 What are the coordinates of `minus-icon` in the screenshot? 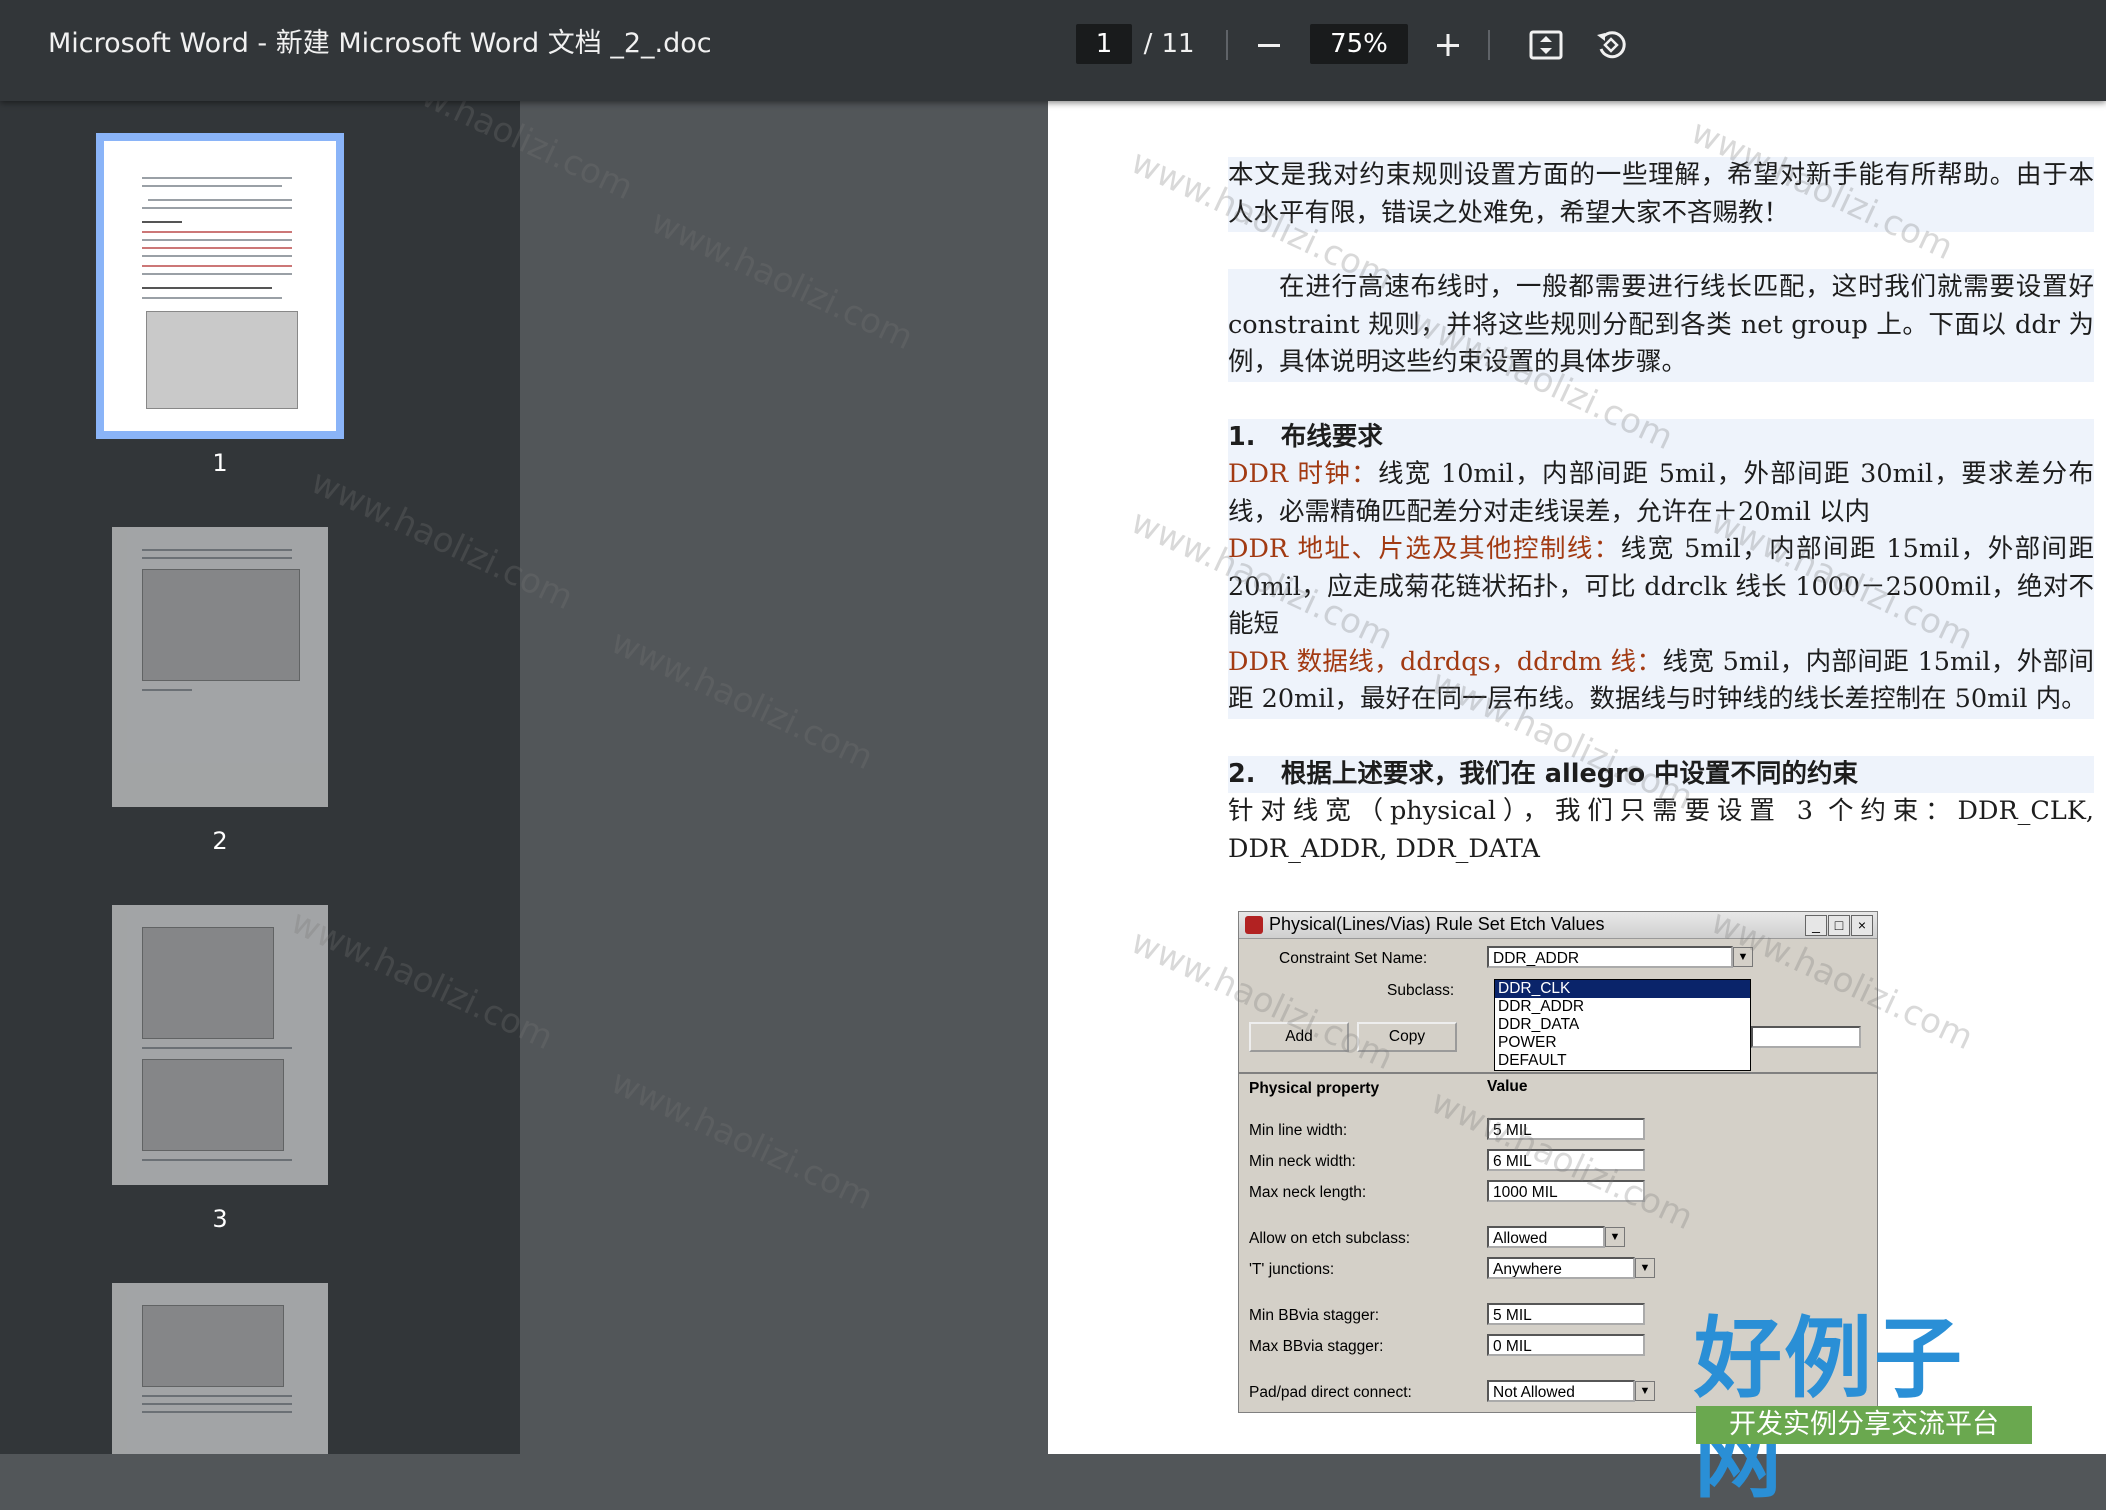 It's located at (1269, 45).